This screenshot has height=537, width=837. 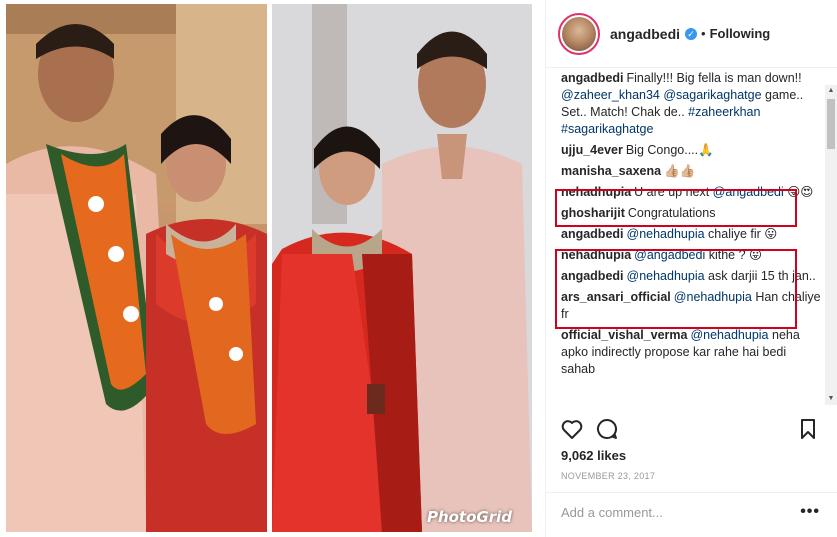 What do you see at coordinates (810, 512) in the screenshot?
I see `more-options-icon: •••` at bounding box center [810, 512].